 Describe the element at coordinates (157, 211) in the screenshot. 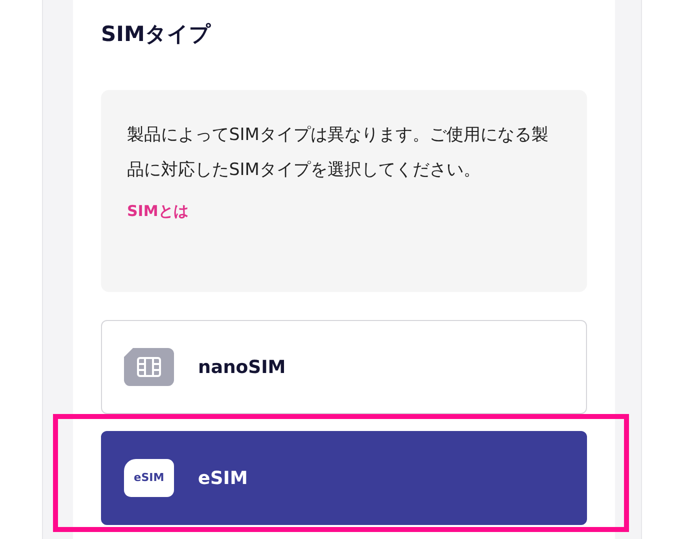

I see `sim-info-link: SIMとは` at that location.